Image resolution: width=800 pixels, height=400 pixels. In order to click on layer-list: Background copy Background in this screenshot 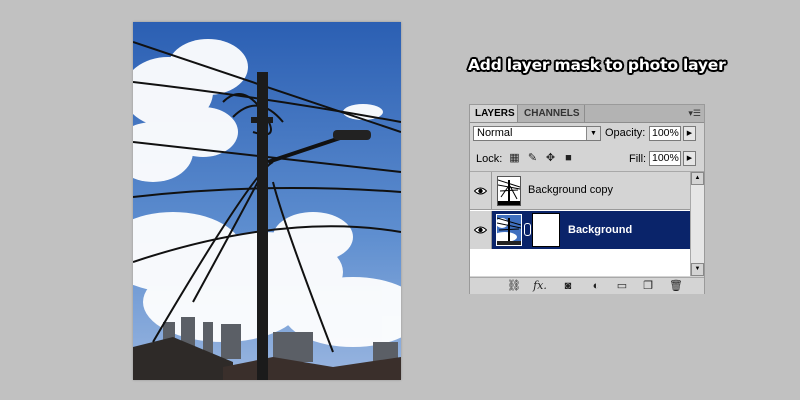, I will do `click(580, 224)`.